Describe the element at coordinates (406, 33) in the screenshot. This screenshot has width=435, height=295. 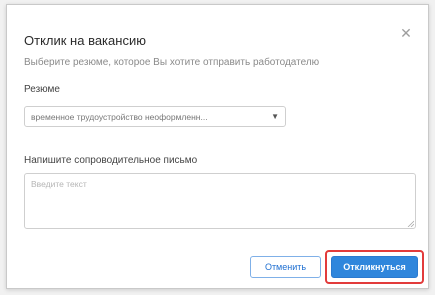
I see `close-icon: ✕` at that location.